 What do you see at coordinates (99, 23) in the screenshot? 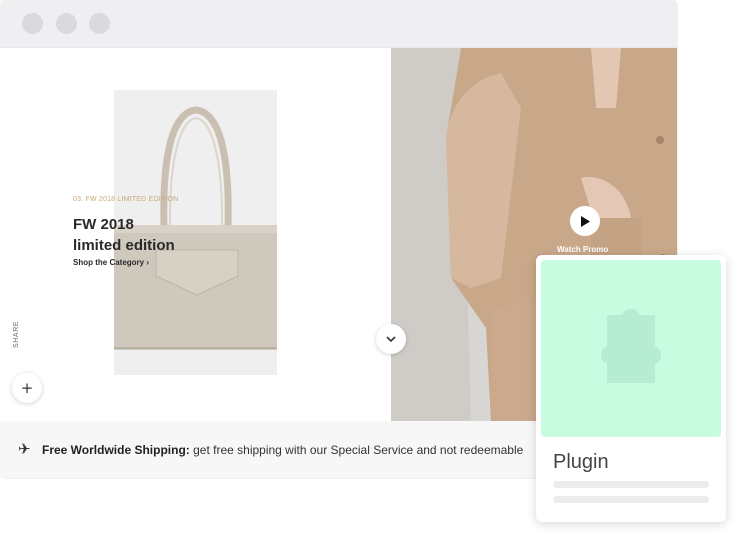
I see `maximize-window-button` at bounding box center [99, 23].